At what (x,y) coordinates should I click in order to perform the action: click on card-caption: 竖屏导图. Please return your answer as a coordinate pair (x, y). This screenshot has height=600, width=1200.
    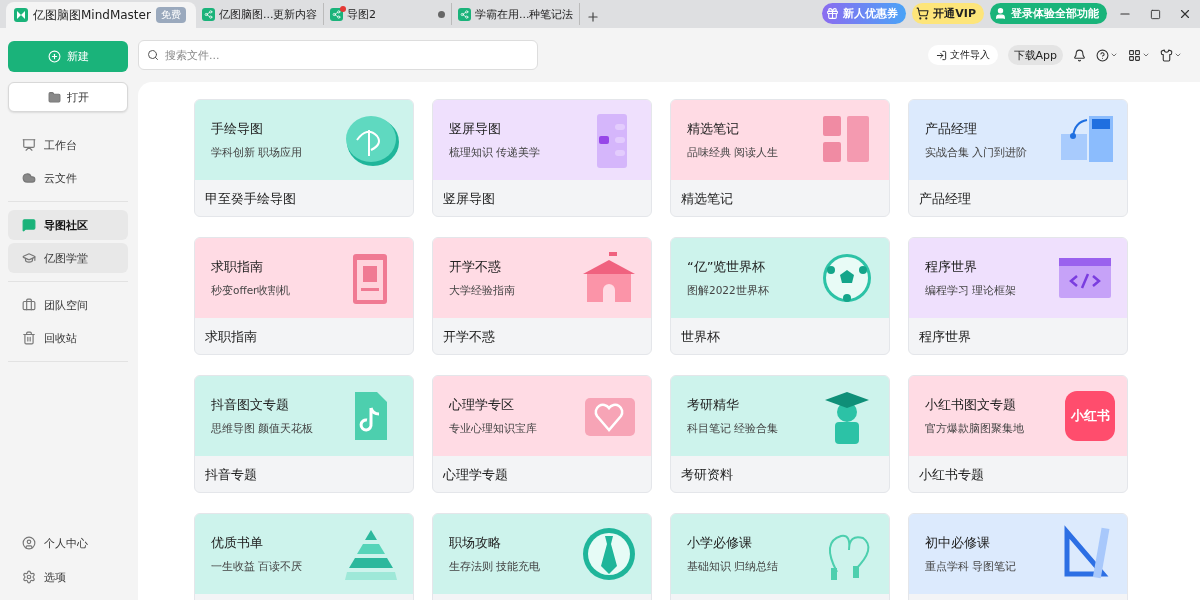
    Looking at the image, I should click on (469, 199).